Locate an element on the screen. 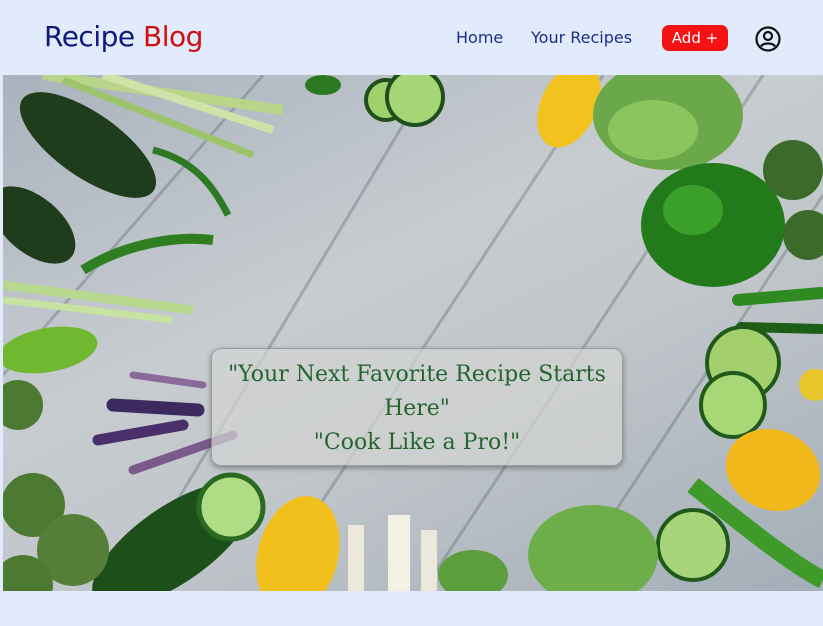 This screenshot has width=823, height=626. nav-your-recipes-link: Your Recipes is located at coordinates (581, 37).